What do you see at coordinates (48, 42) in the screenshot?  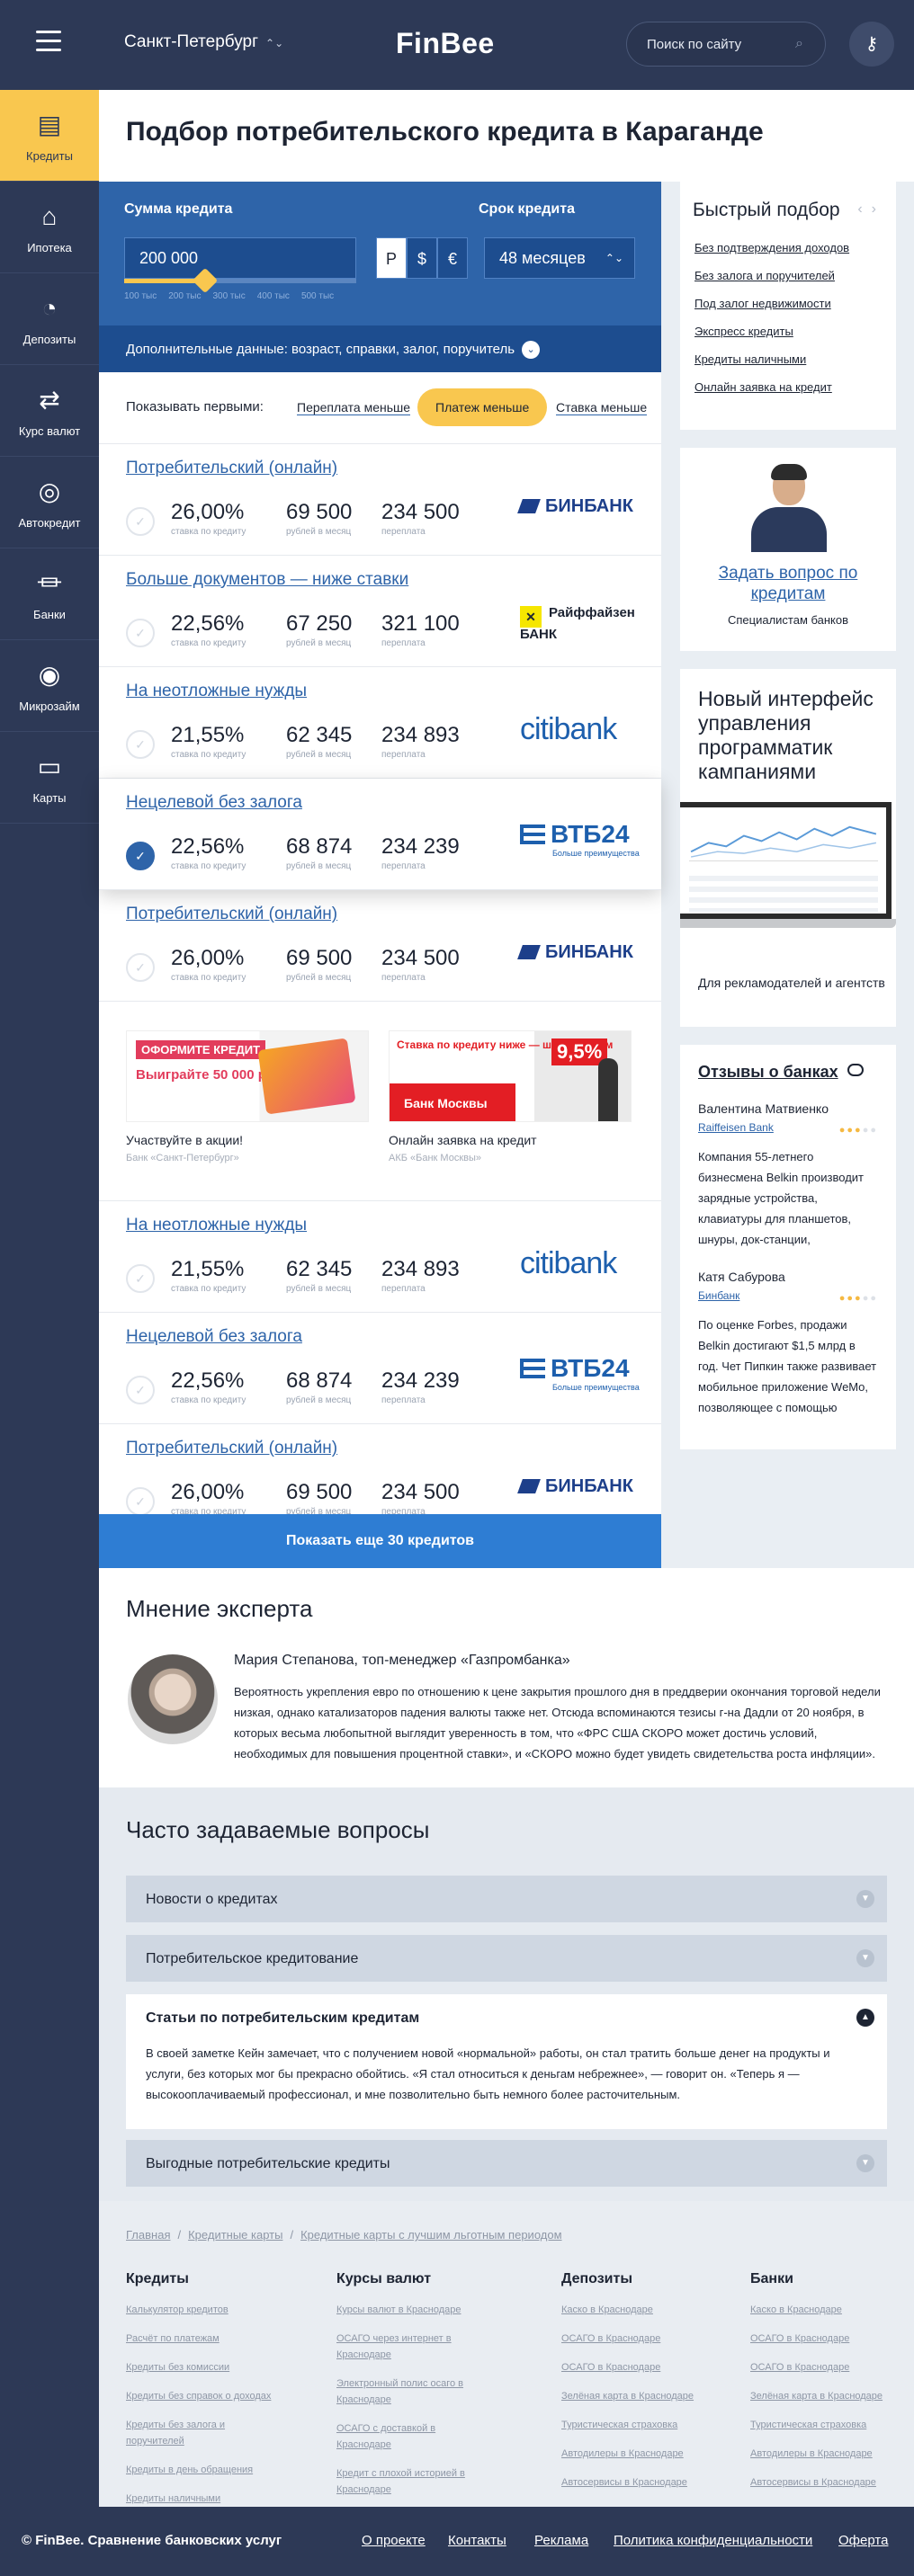 I see `menu-icon` at bounding box center [48, 42].